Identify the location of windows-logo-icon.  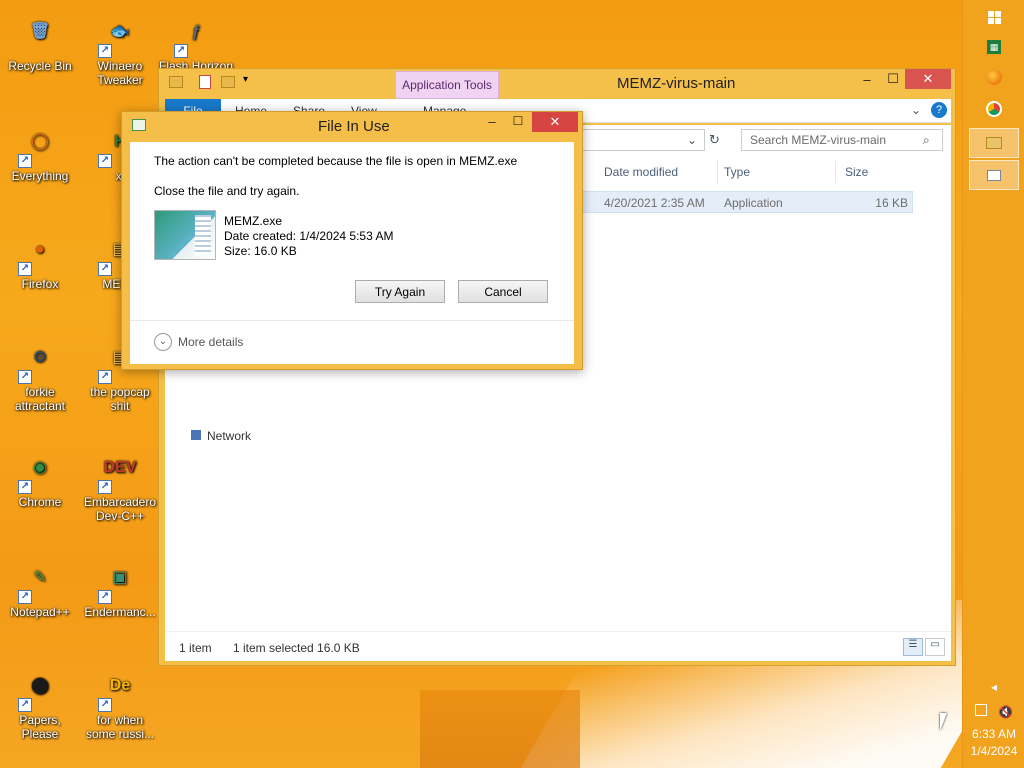
(994, 17).